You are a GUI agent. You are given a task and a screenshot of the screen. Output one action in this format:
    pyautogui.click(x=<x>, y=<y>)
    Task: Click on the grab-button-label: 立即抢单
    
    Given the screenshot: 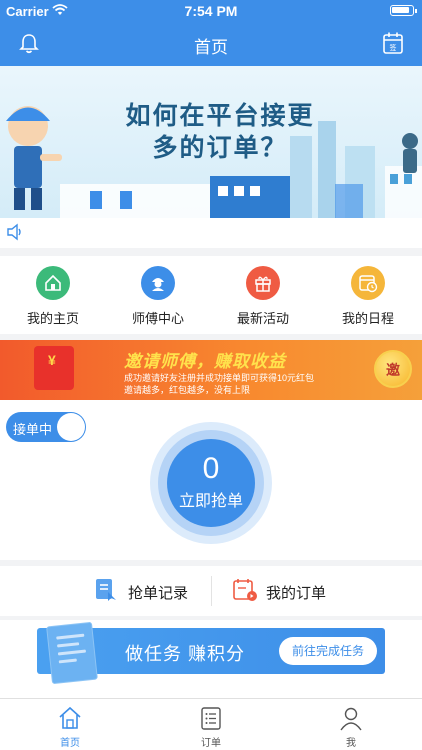 What is the action you would take?
    pyautogui.click(x=210, y=501)
    